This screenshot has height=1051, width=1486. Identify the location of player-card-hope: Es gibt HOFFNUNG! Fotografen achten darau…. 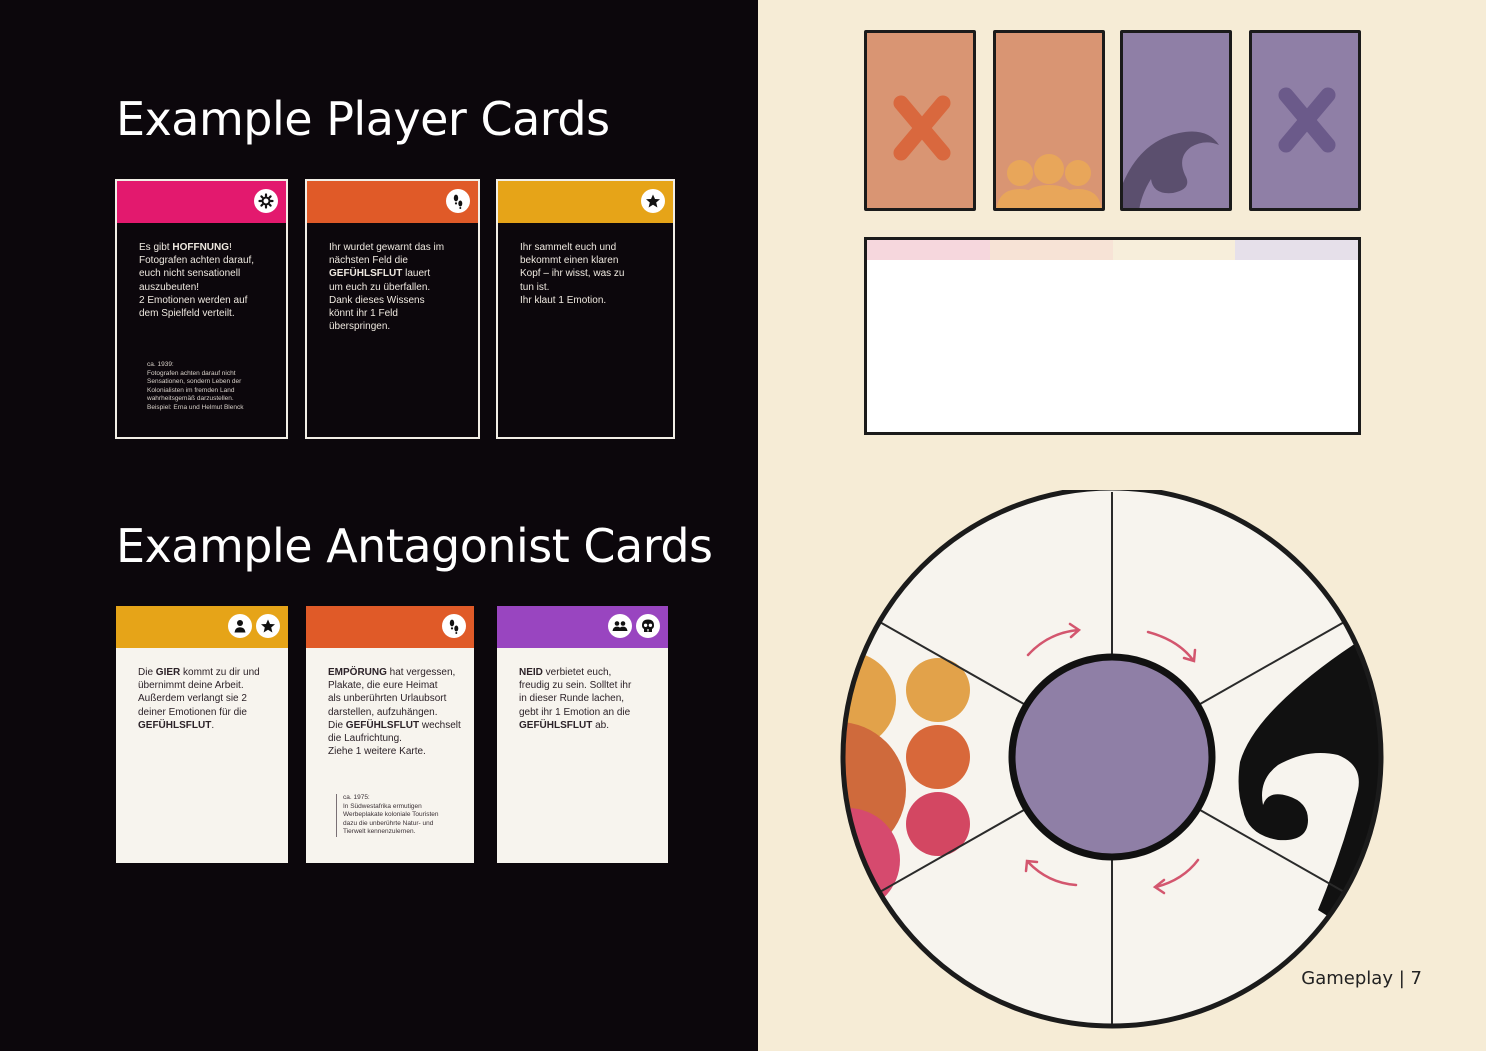
(201, 309).